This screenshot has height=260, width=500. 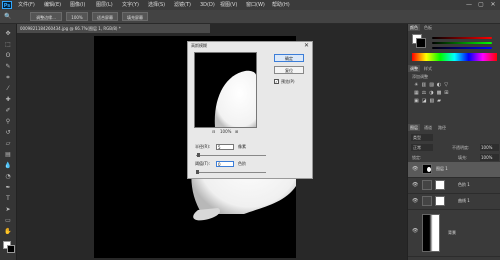 I want to click on zoom-out-icon: ⊟, so click(x=213, y=131).